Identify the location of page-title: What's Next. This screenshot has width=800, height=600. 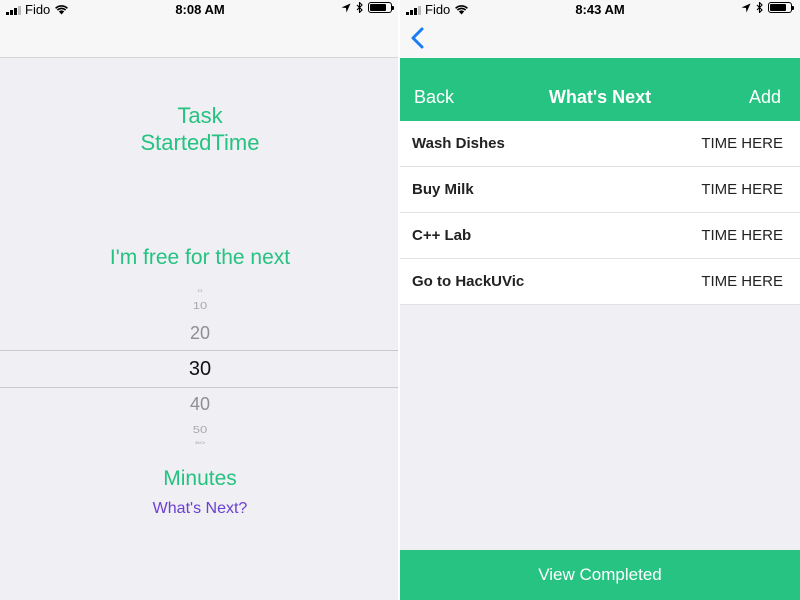
(600, 97).